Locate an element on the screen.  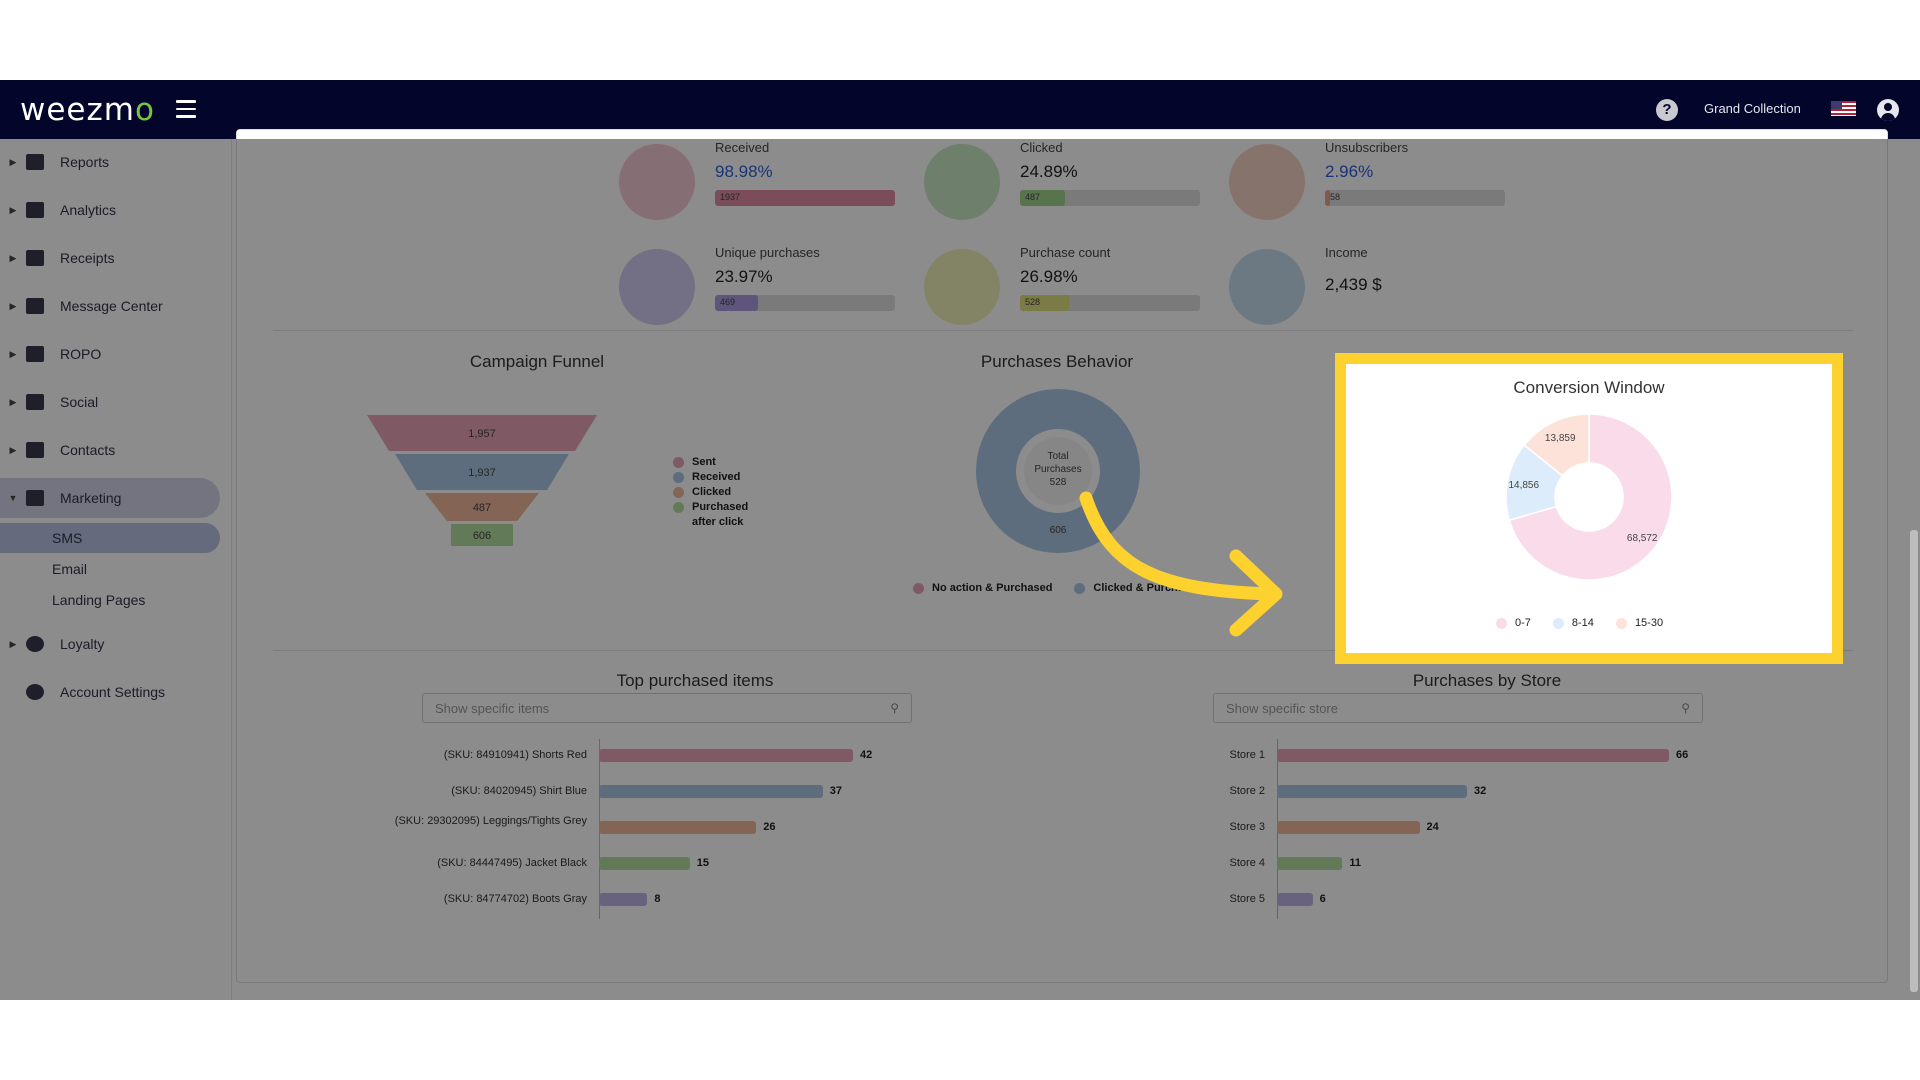
funnel-legend-item: Sent is located at coordinates (733, 462).